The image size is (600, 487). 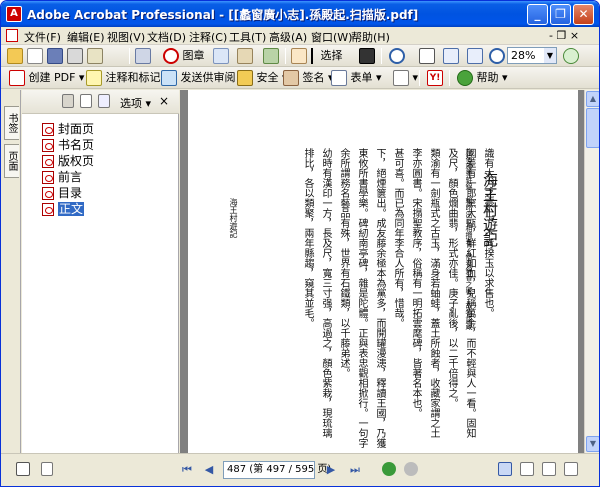 What do you see at coordinates (86, 37) in the screenshot?
I see `menu-edit: 编辑(E)` at bounding box center [86, 37].